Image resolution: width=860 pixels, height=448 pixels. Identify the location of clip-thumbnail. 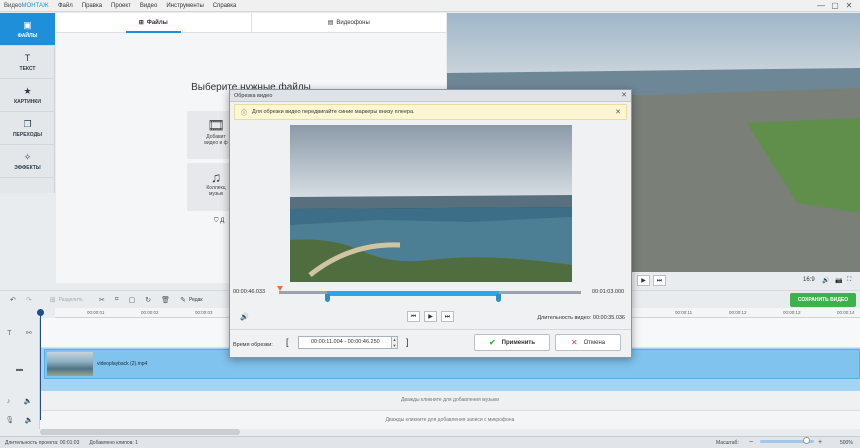
(70, 364).